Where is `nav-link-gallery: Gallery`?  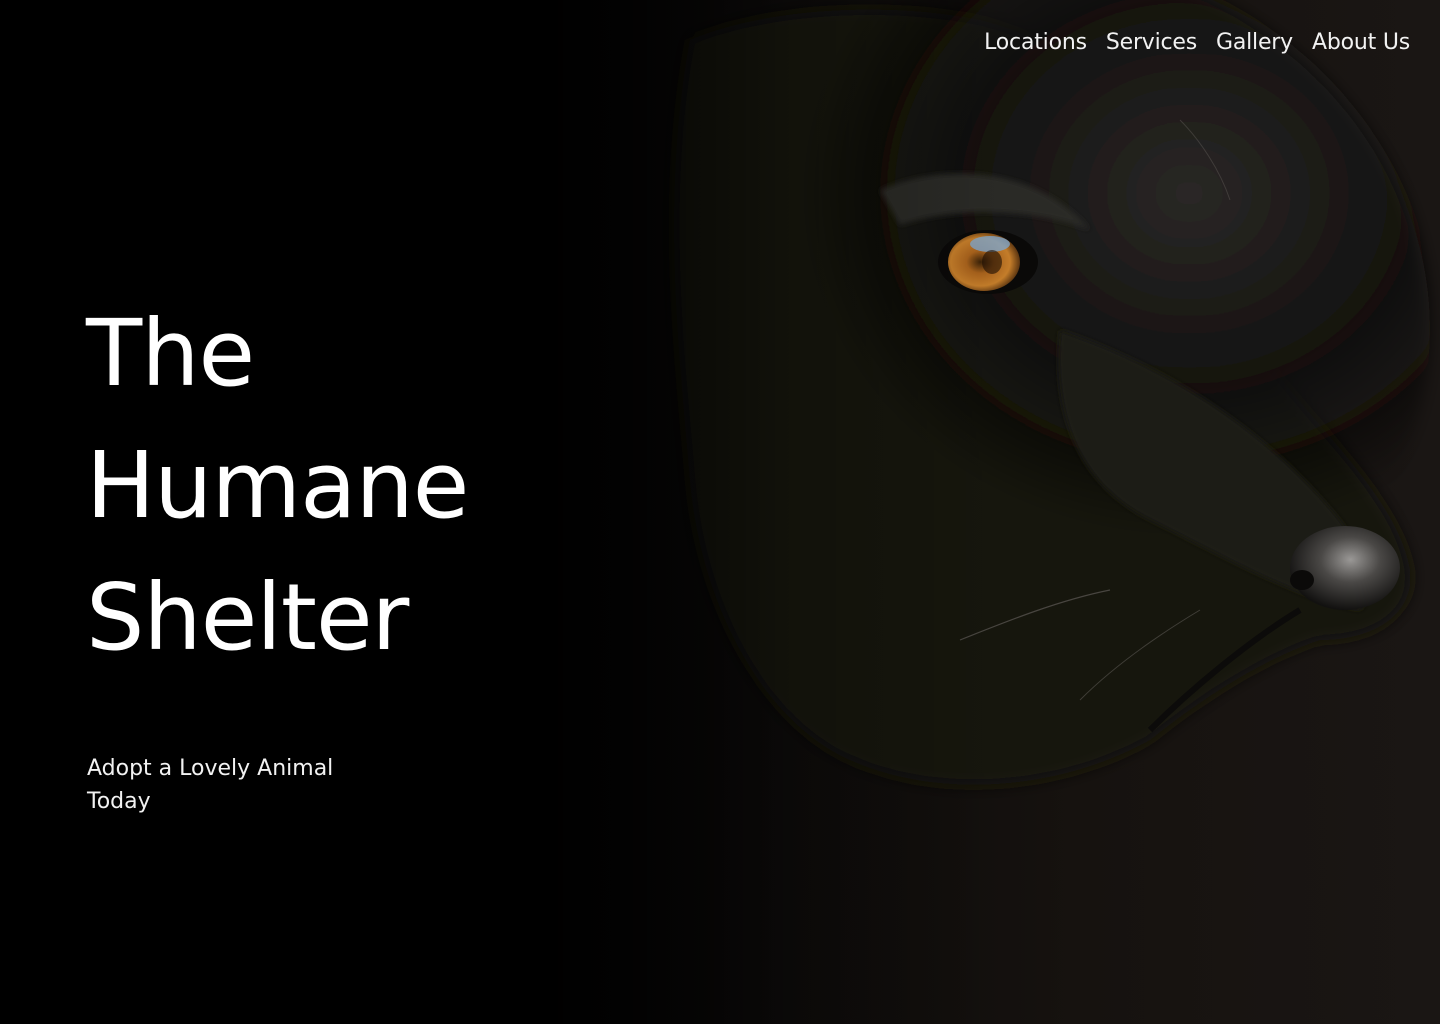 nav-link-gallery: Gallery is located at coordinates (1254, 43).